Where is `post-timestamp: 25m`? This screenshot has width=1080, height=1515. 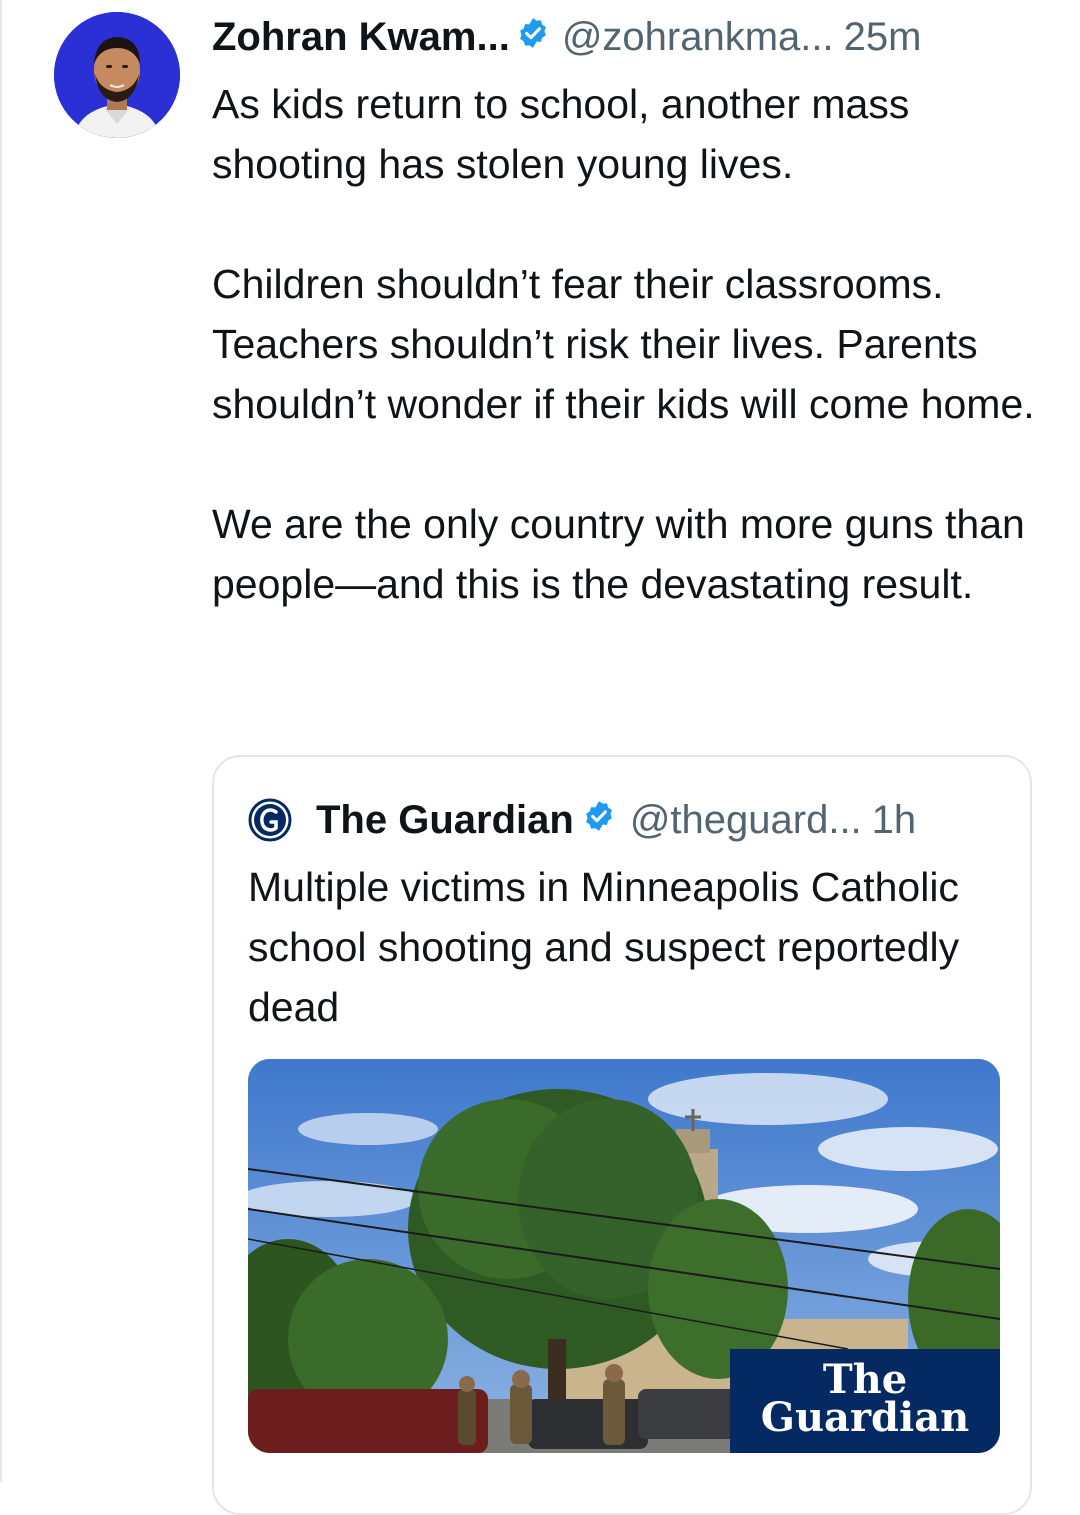
post-timestamp: 25m is located at coordinates (883, 37).